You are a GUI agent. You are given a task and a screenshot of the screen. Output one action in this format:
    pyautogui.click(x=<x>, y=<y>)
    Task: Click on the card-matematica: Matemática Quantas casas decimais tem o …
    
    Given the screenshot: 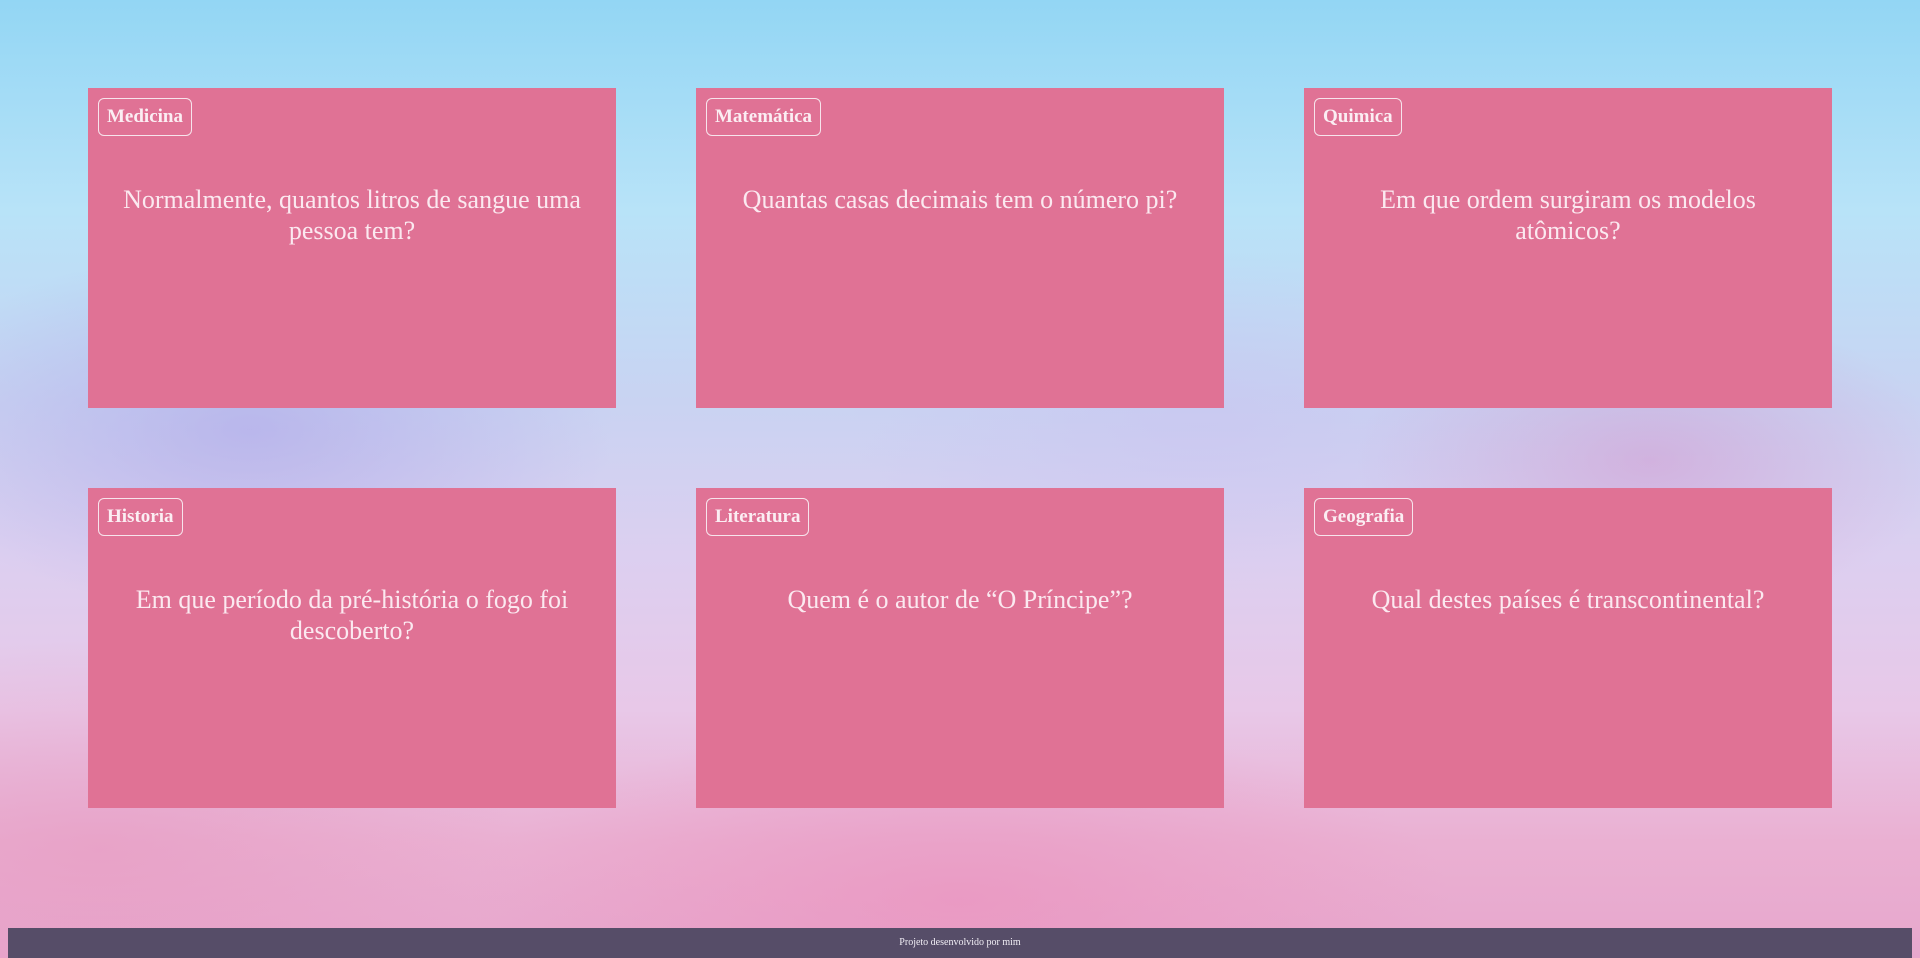 What is the action you would take?
    pyautogui.click(x=960, y=248)
    